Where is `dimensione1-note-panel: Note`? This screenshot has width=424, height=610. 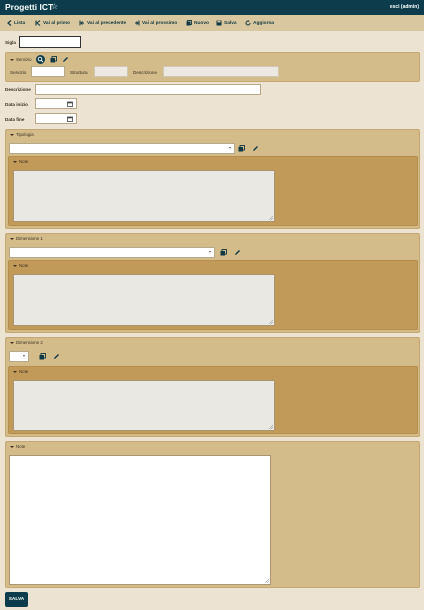
dimensione1-note-panel: Note is located at coordinates (213, 295).